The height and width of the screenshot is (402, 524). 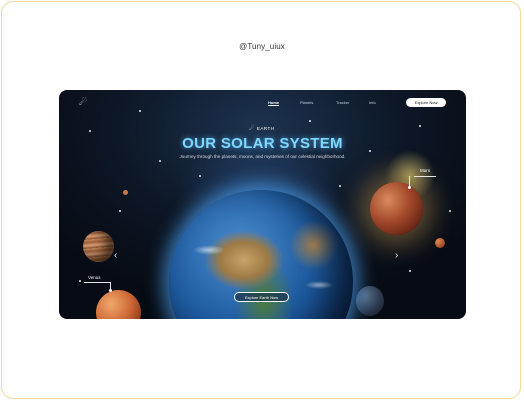 What do you see at coordinates (97, 282) in the screenshot?
I see `venus-callout-line` at bounding box center [97, 282].